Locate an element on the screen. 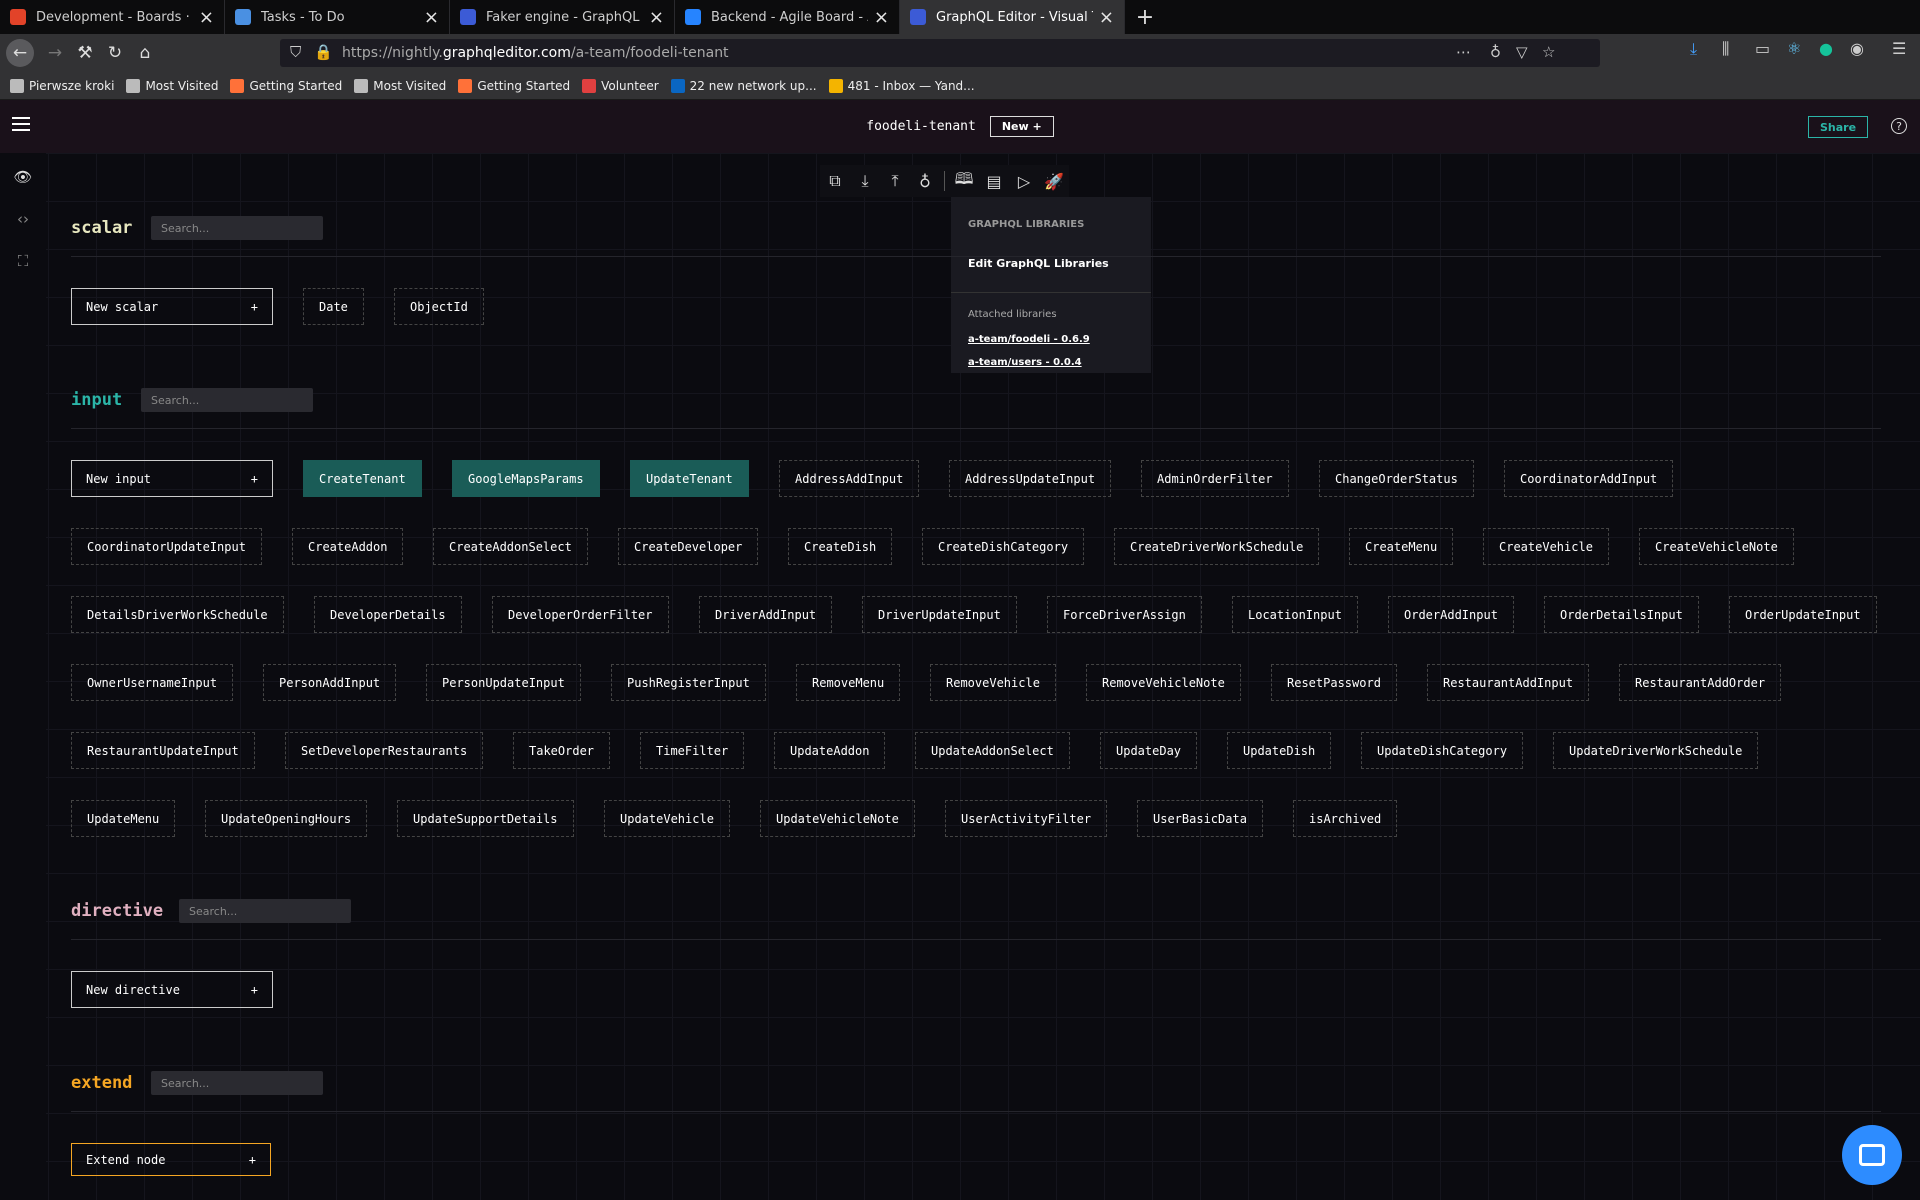 The image size is (1920, 1200). eye-icon: 👁 is located at coordinates (23, 177).